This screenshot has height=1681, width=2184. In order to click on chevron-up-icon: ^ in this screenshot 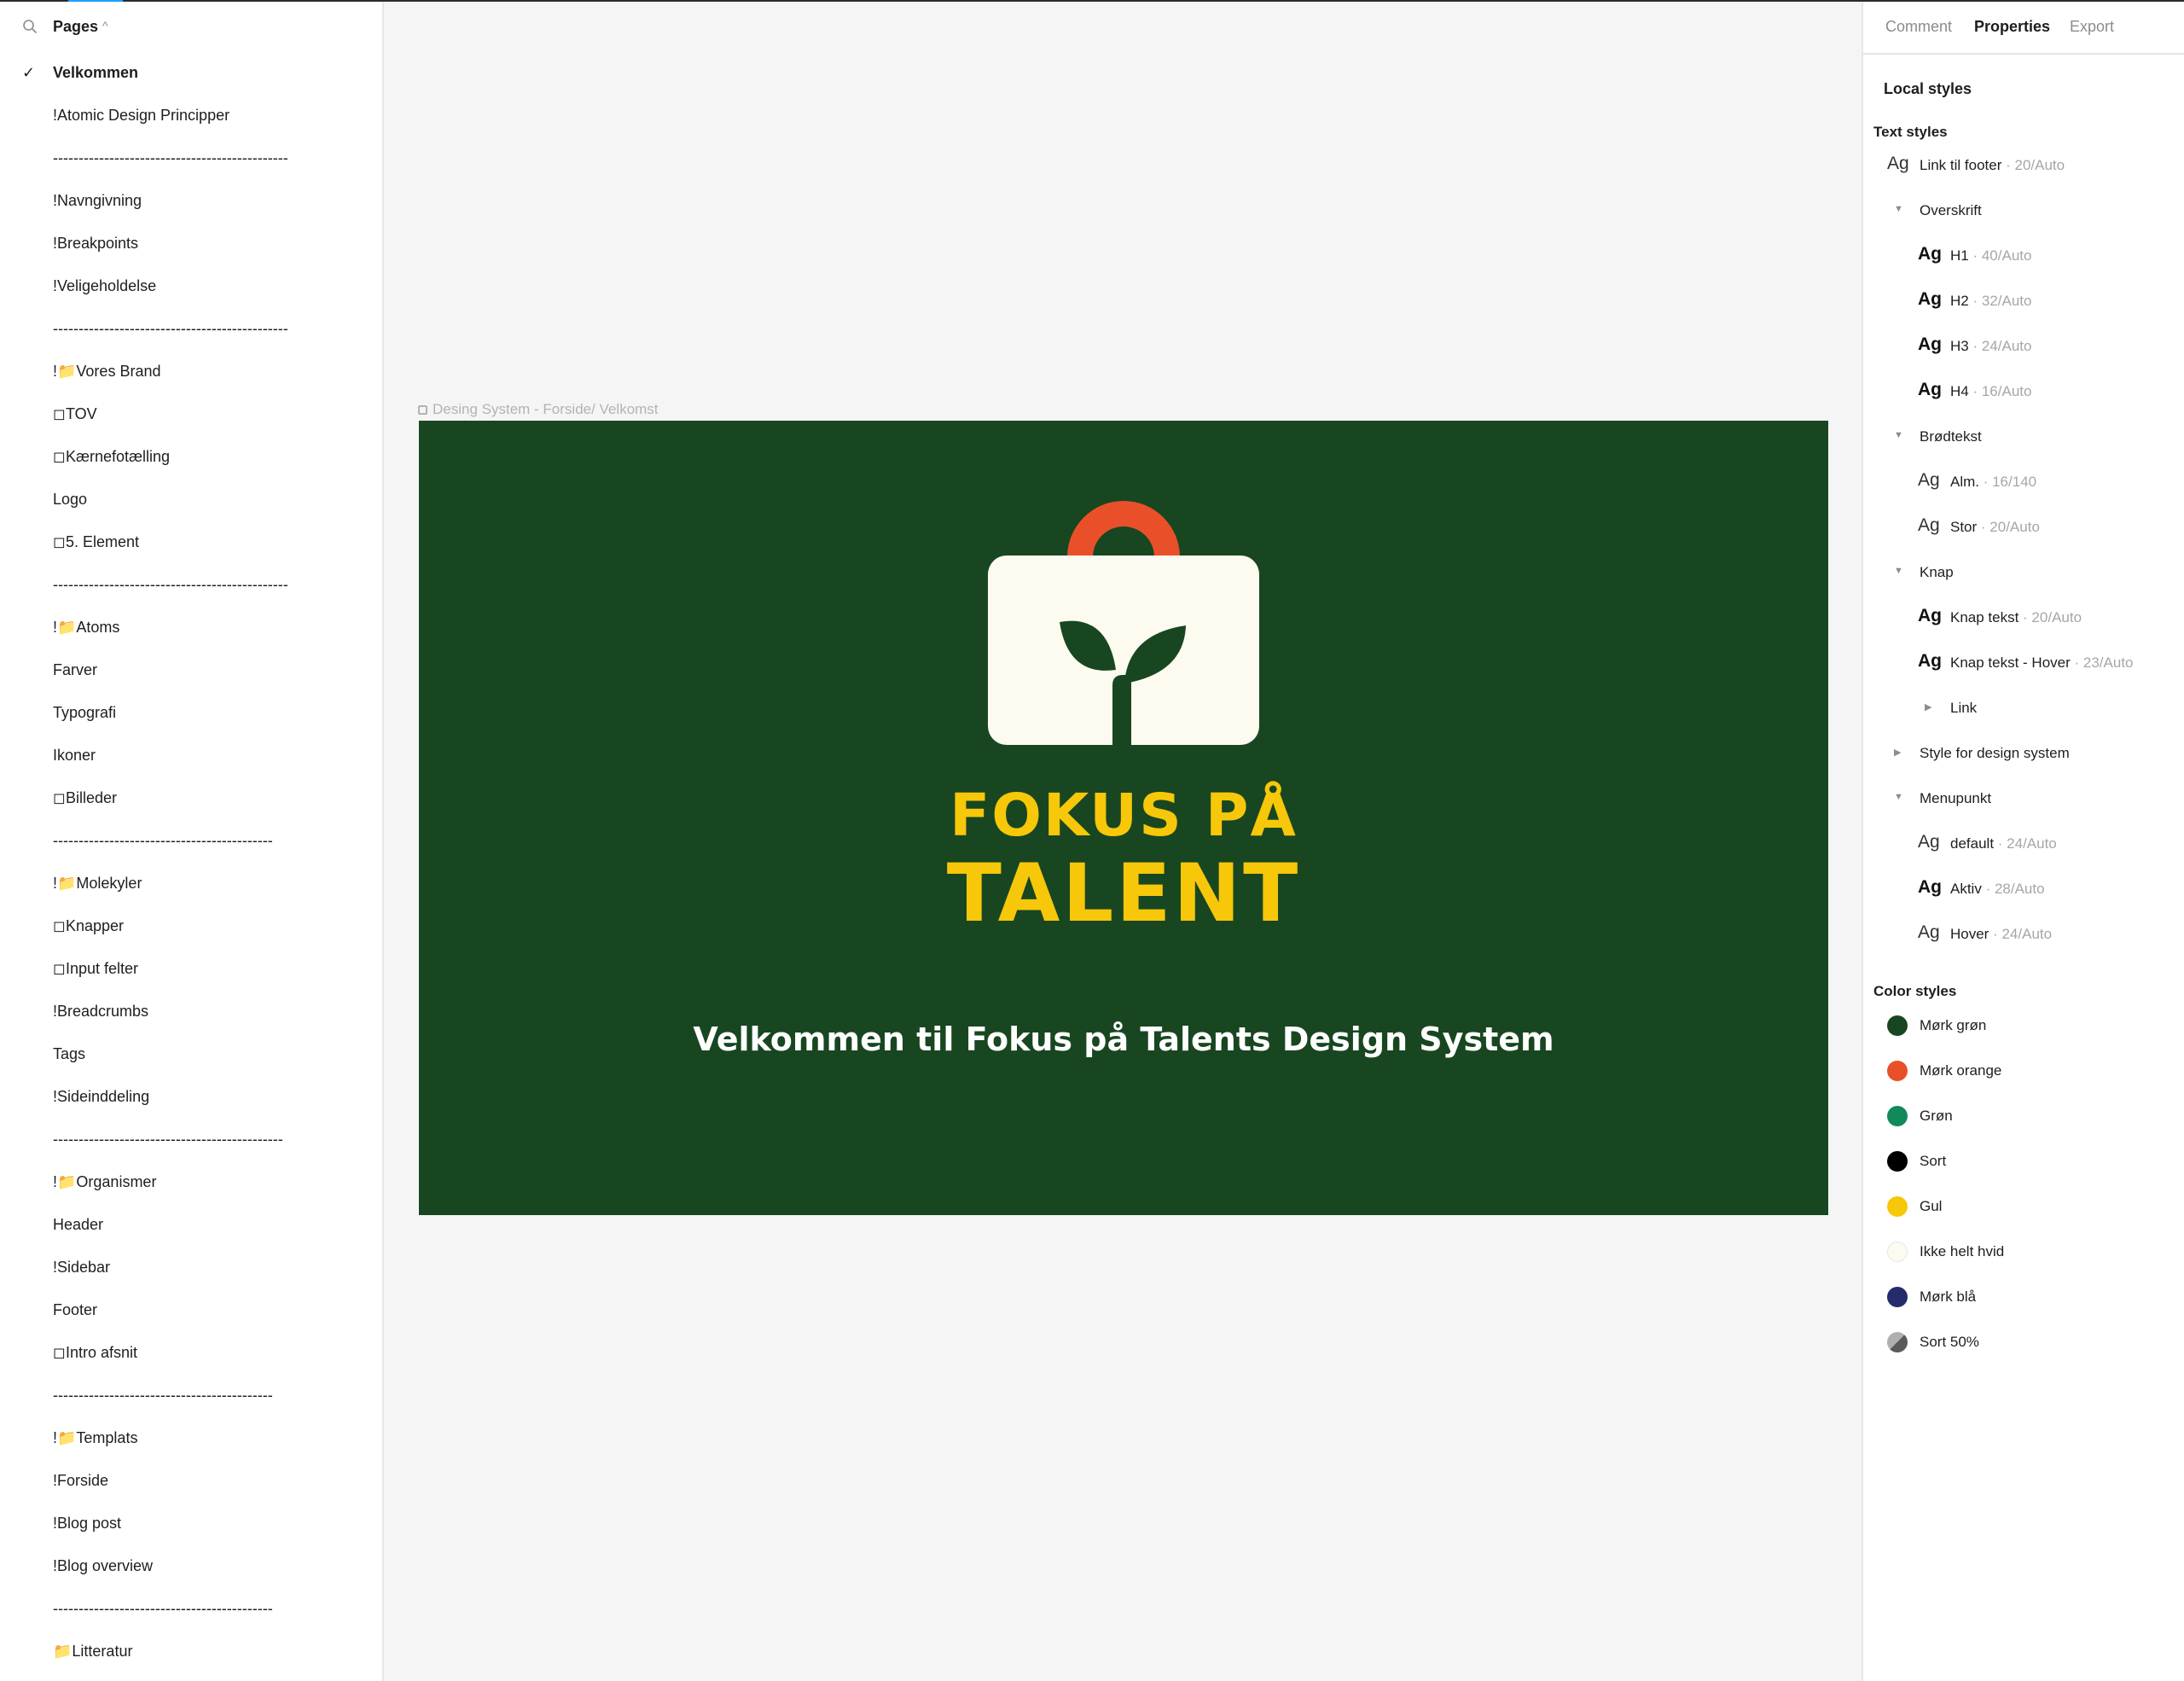, I will do `click(105, 26)`.